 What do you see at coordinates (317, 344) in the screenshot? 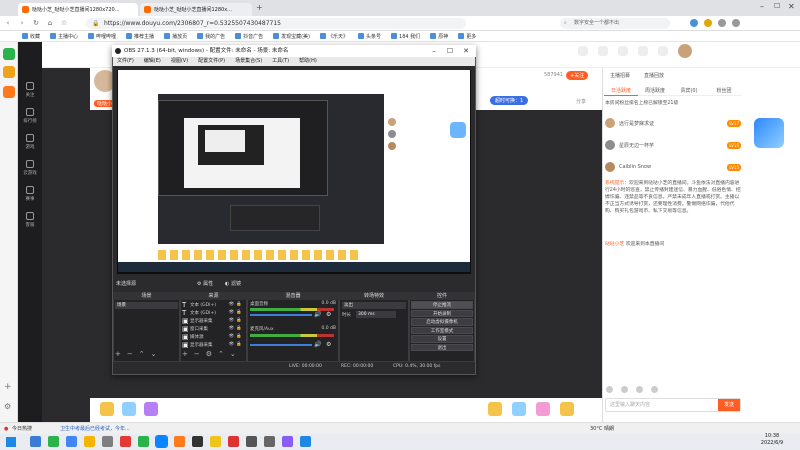
I see `speaker-icon: 🔊` at bounding box center [317, 344].